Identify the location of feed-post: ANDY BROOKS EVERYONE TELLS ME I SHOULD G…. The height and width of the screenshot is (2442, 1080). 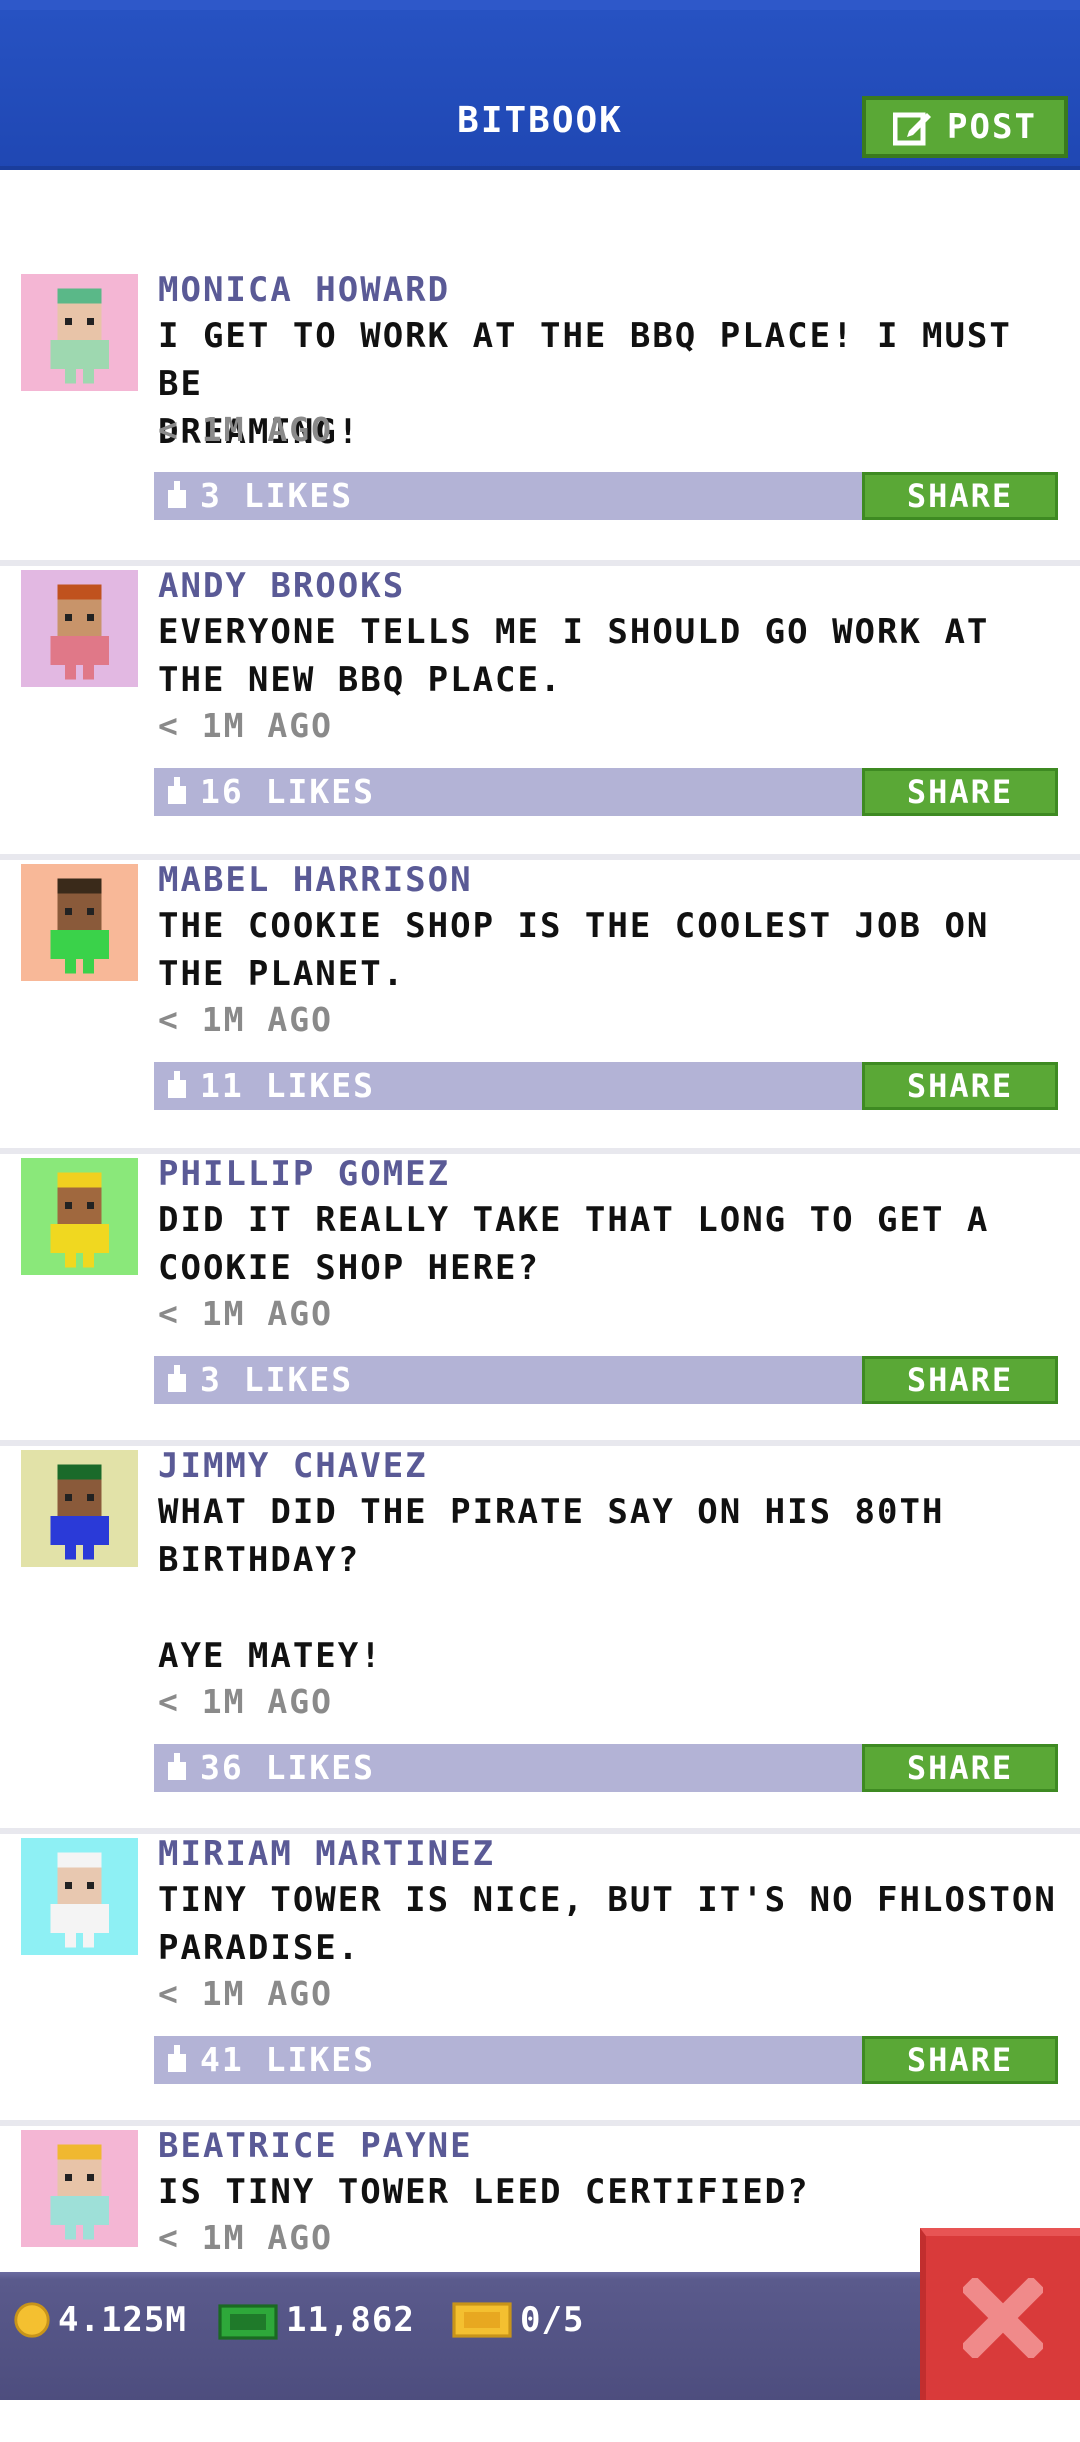
(540, 713).